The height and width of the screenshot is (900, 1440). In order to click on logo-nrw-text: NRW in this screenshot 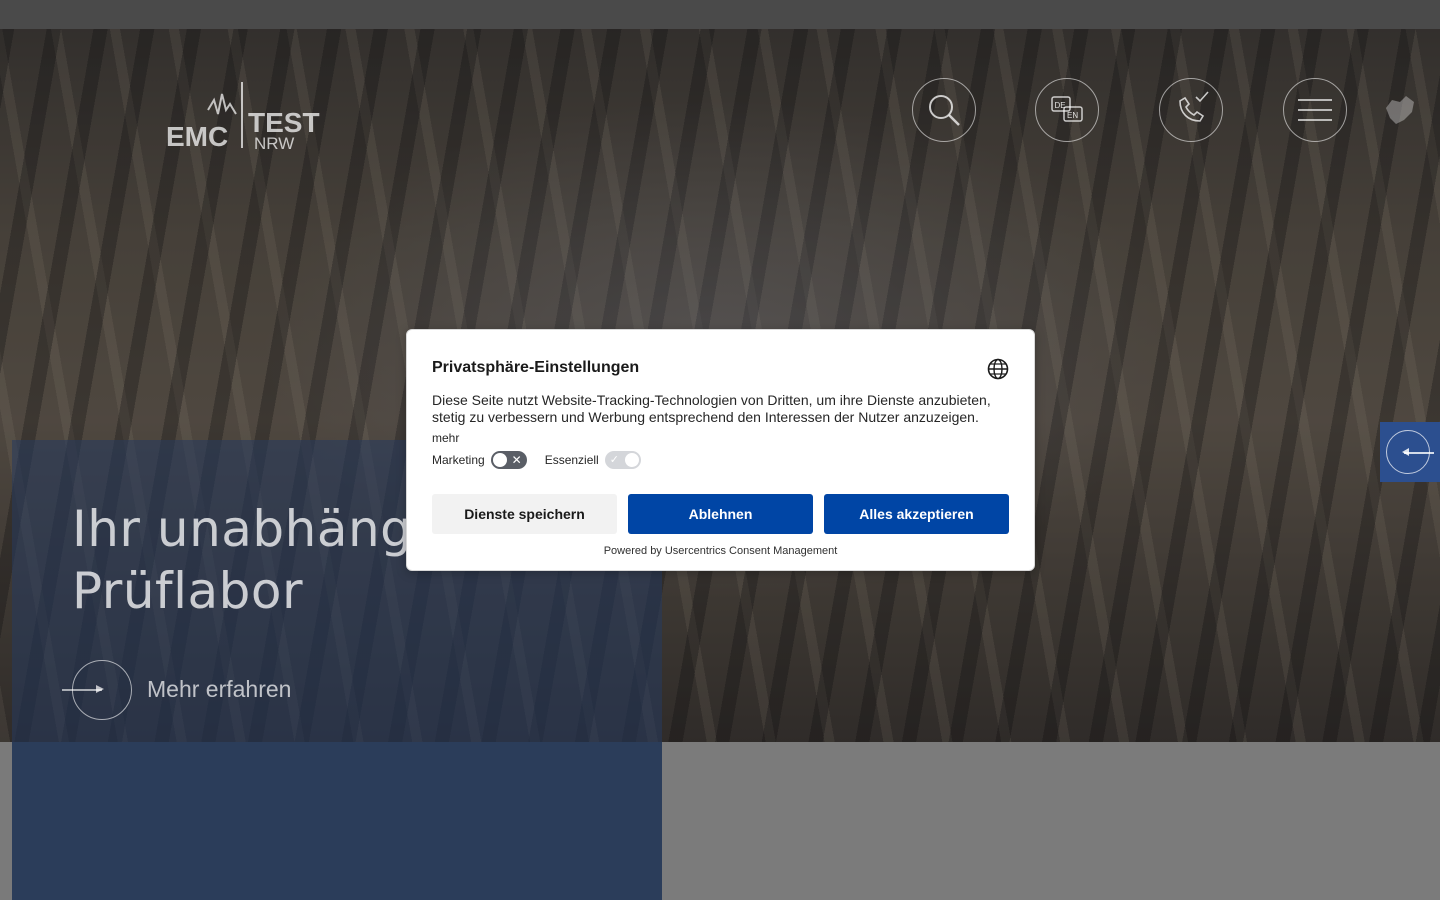, I will do `click(274, 143)`.